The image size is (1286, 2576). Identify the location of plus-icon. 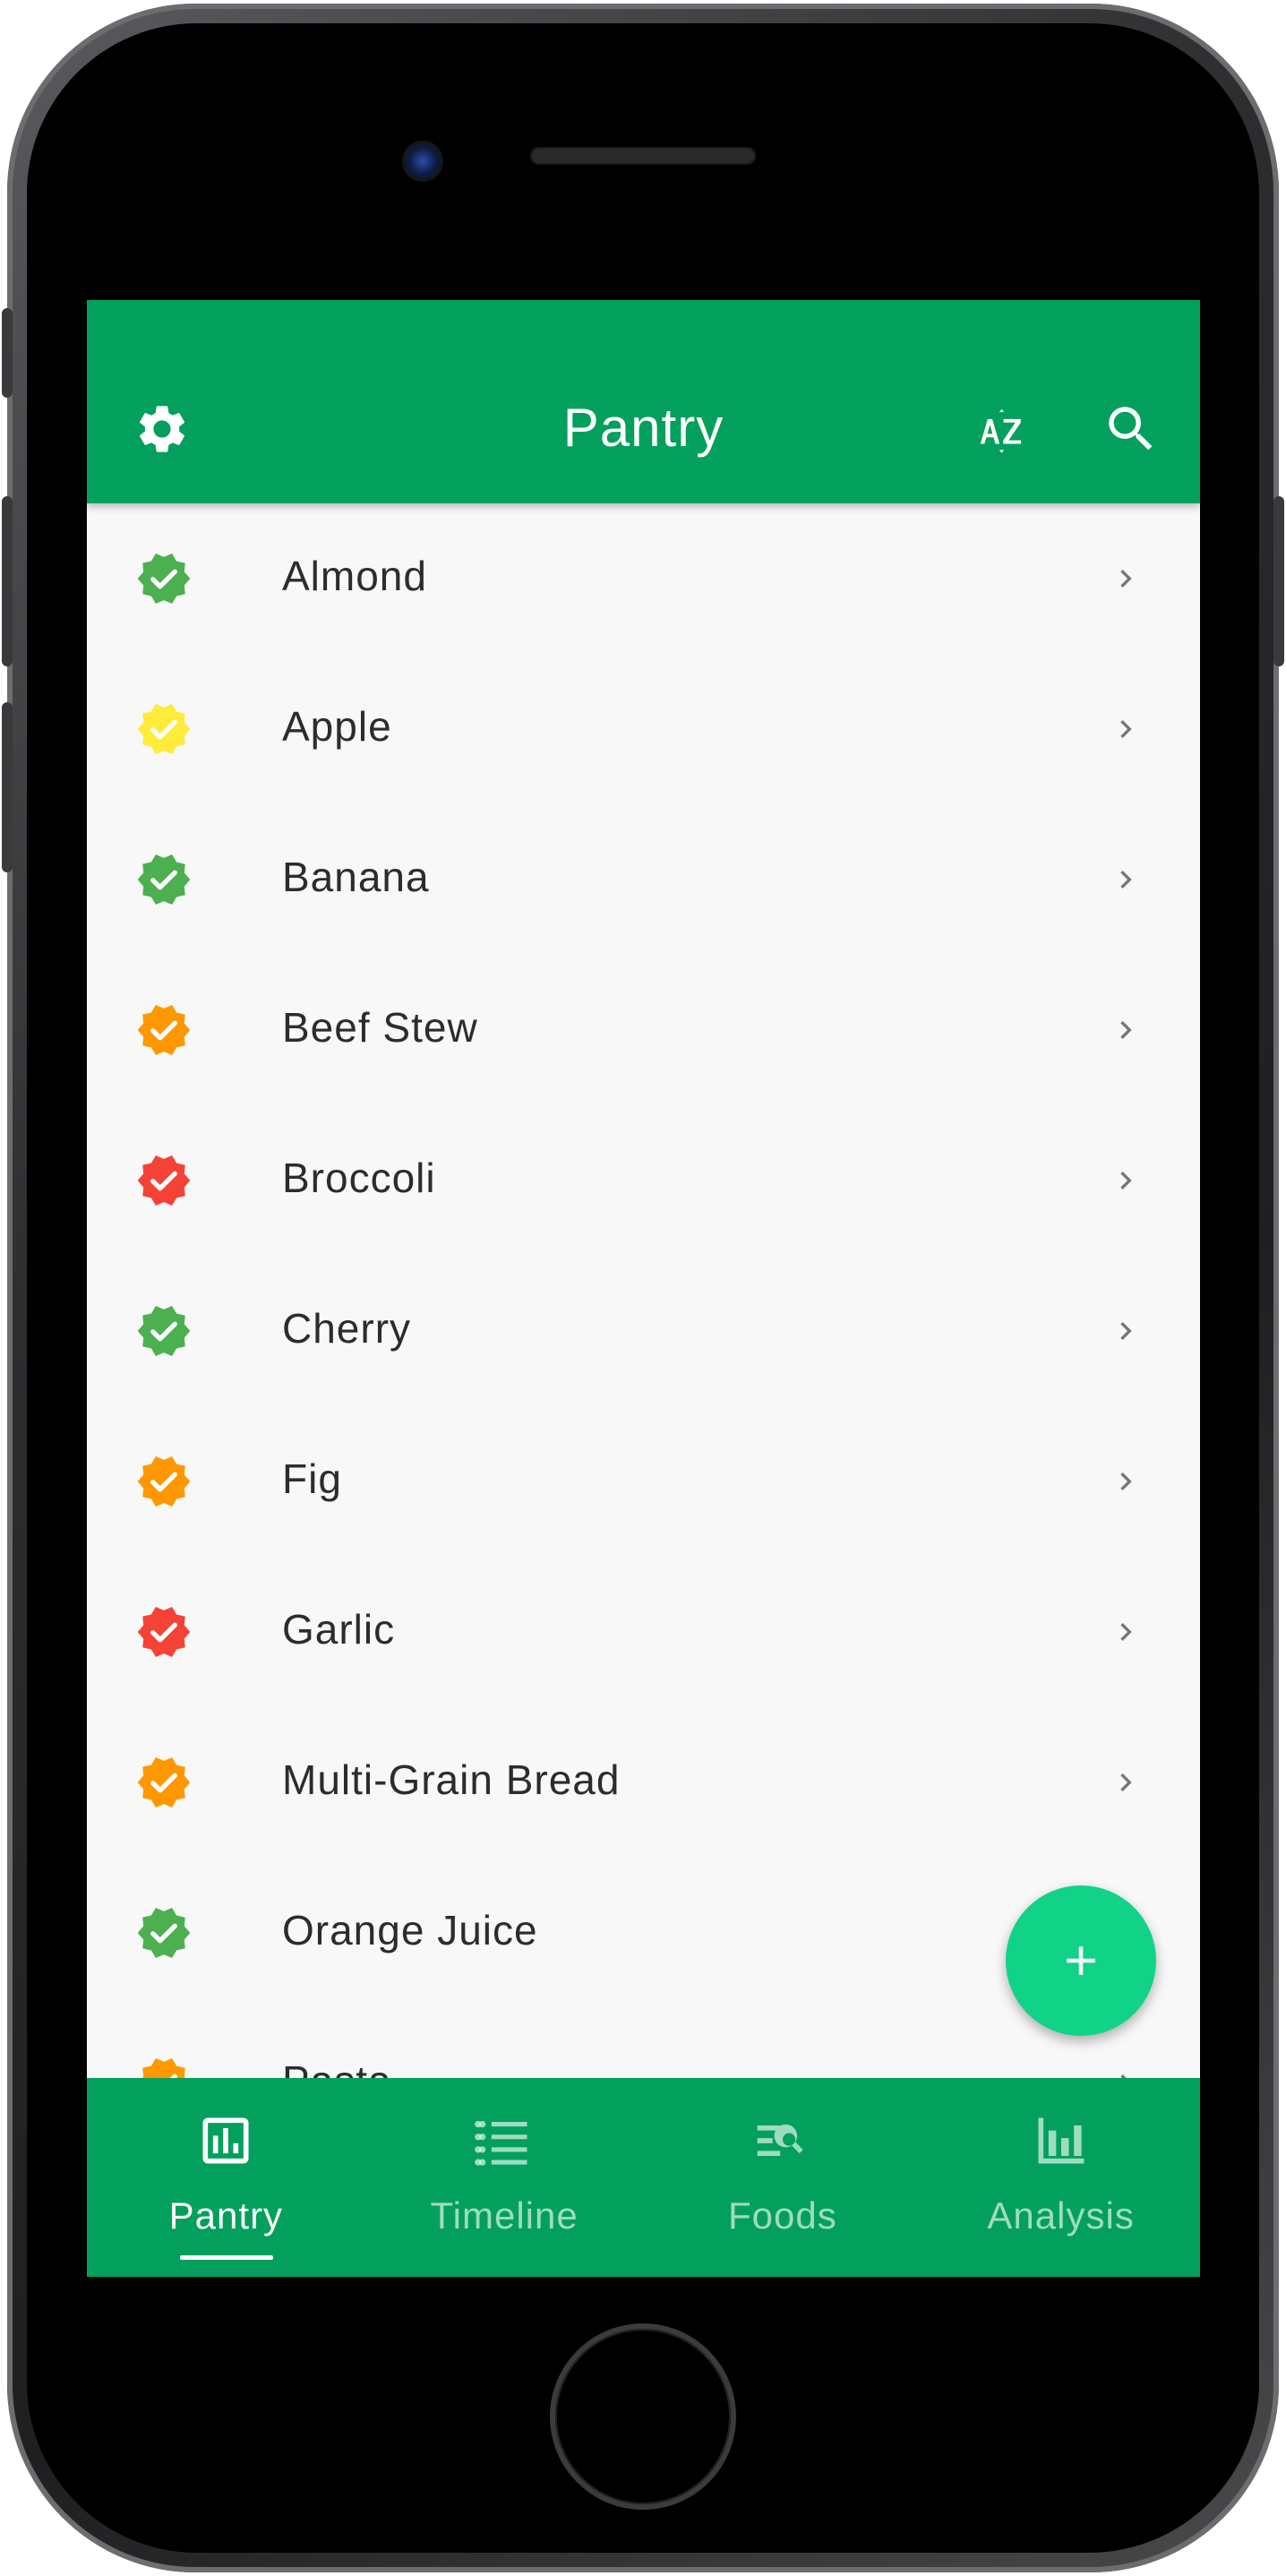
(1081, 1960).